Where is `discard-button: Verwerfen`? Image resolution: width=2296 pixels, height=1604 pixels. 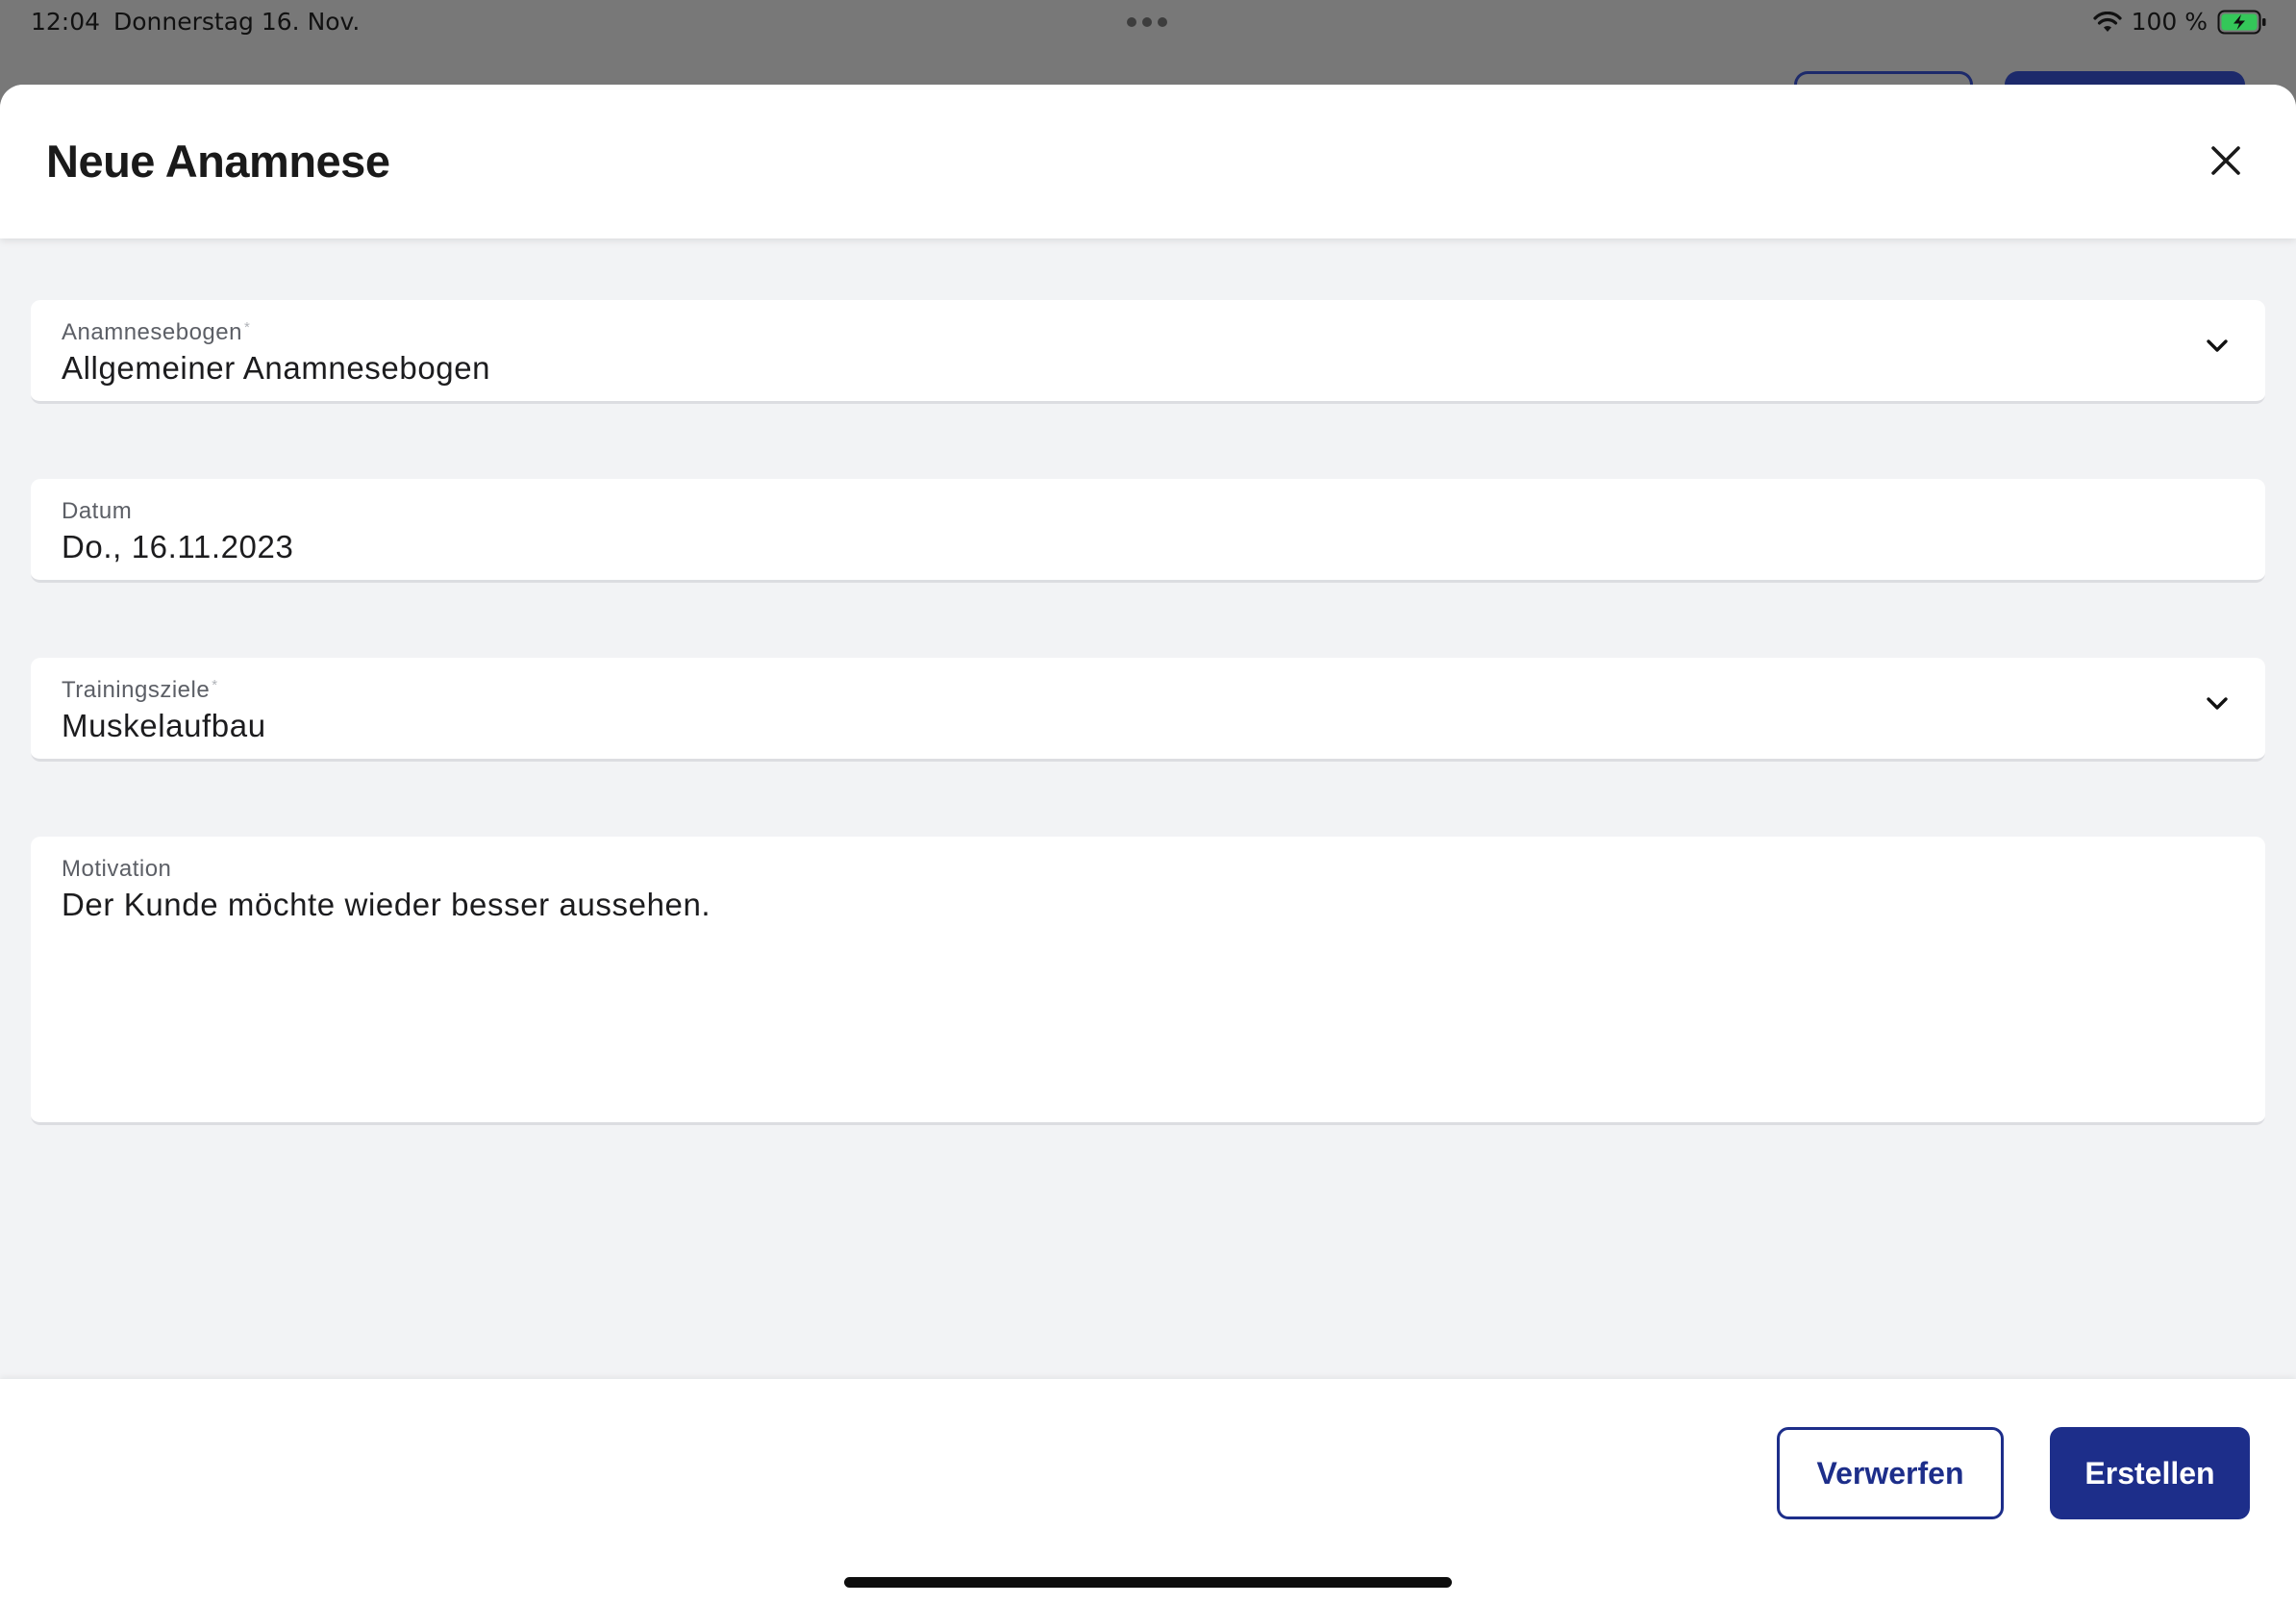 discard-button: Verwerfen is located at coordinates (1890, 1473).